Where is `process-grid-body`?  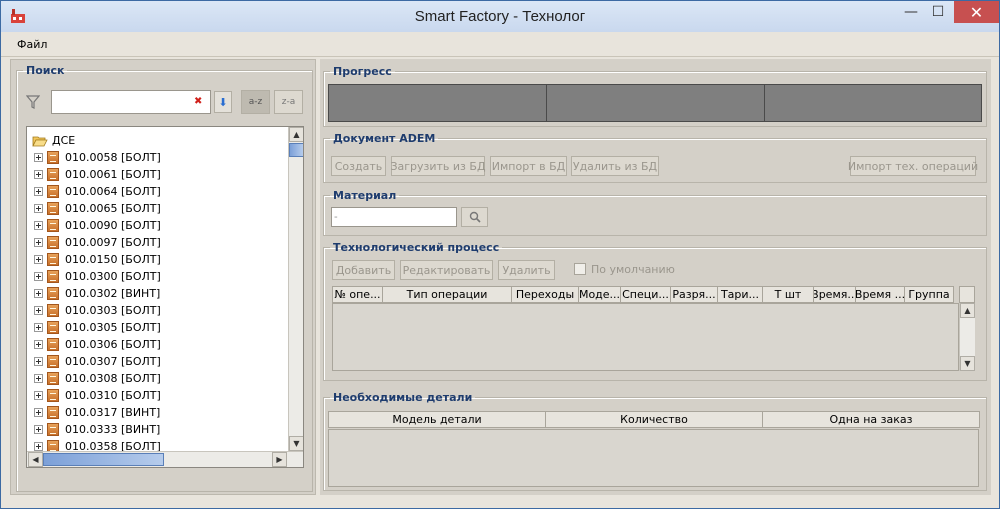
process-grid-body is located at coordinates (645, 337).